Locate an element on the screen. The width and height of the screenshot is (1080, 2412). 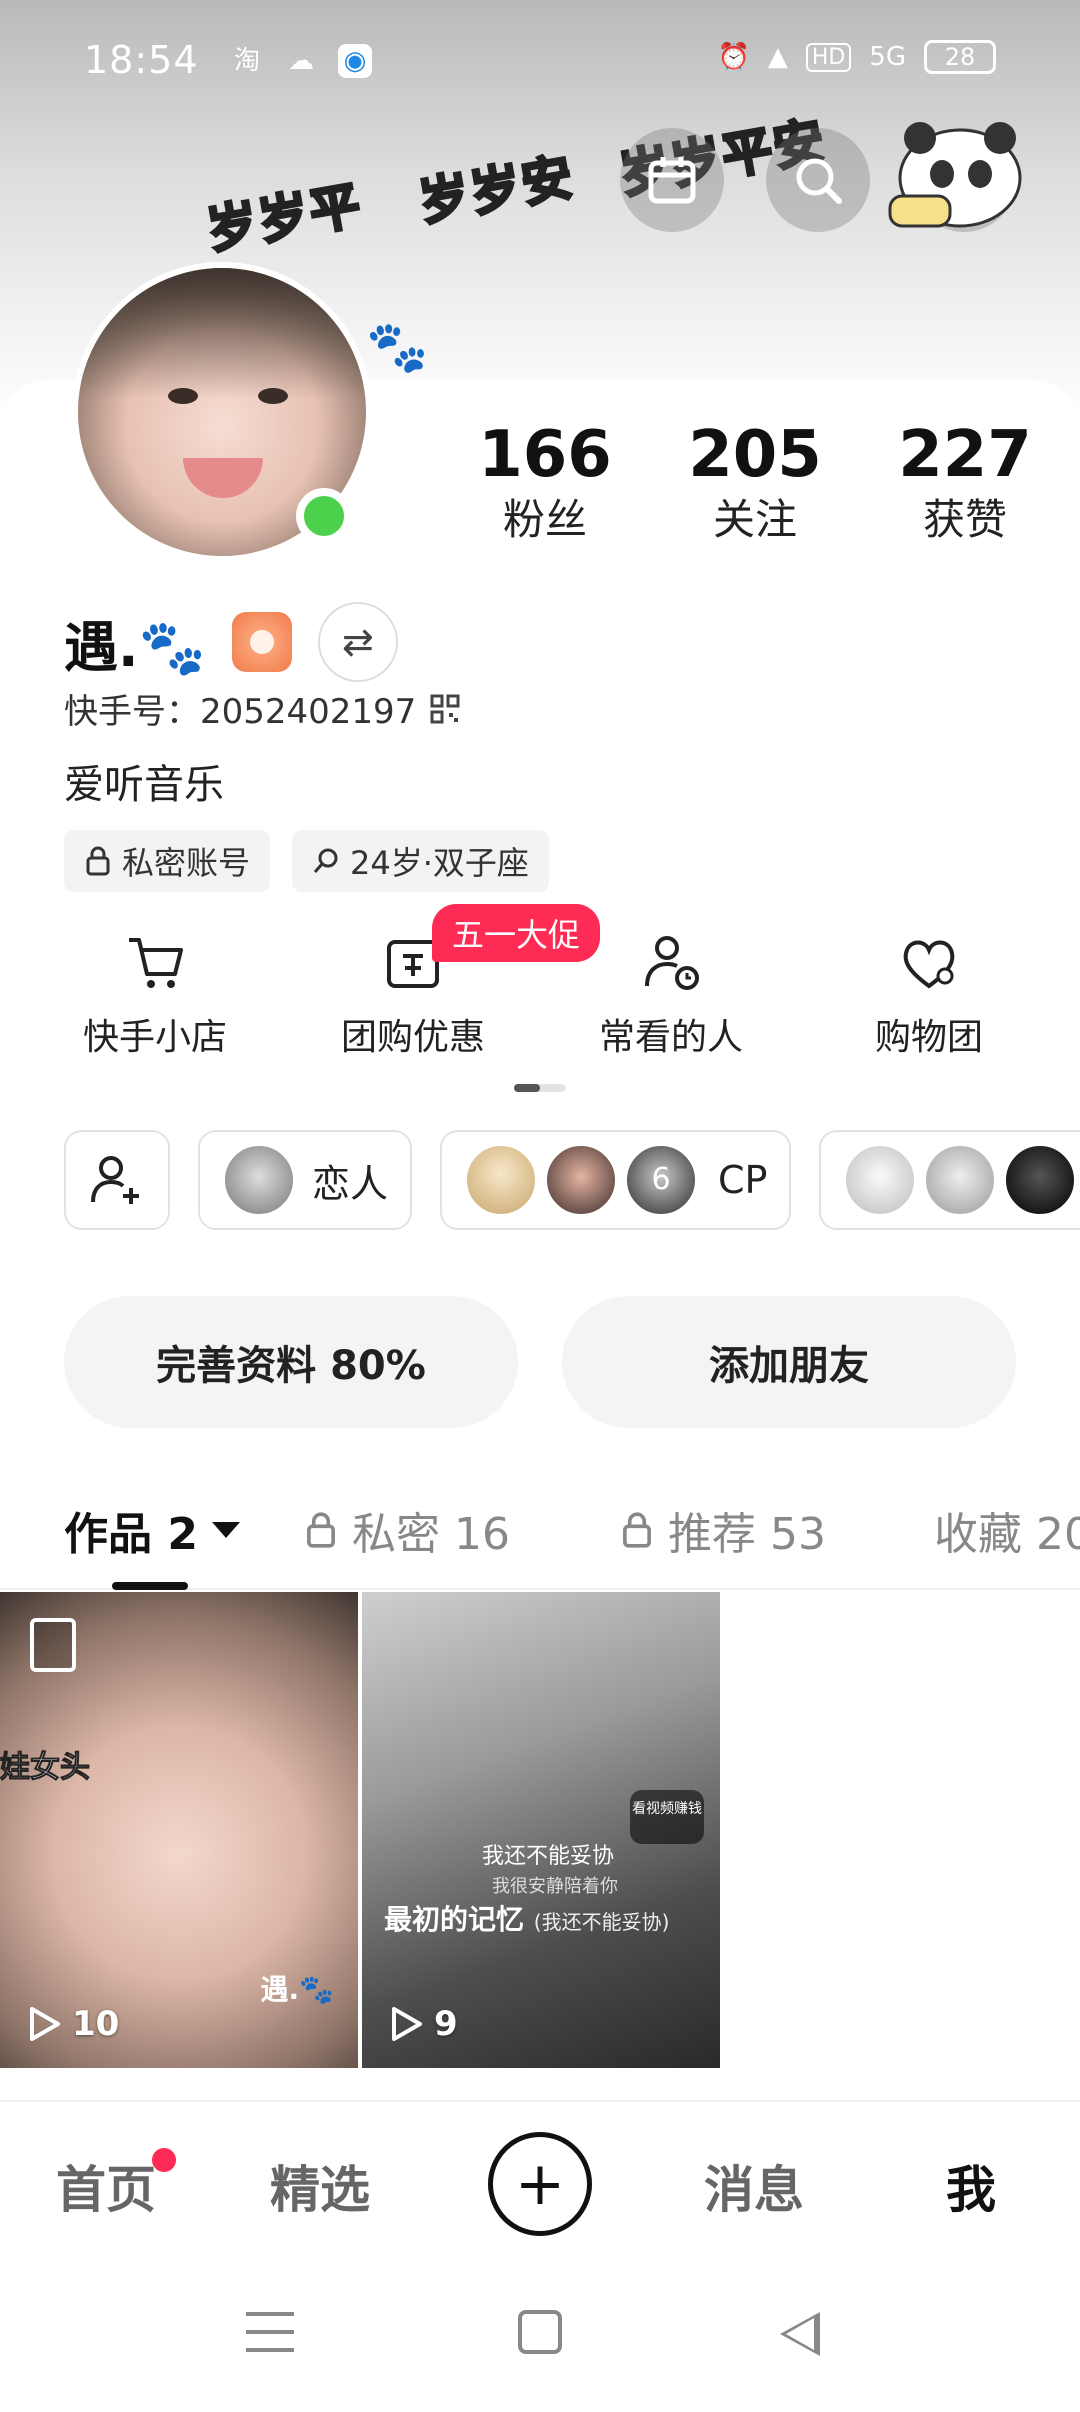
work-lyric: 我很安静陪着你 is located at coordinates (555, 1886).